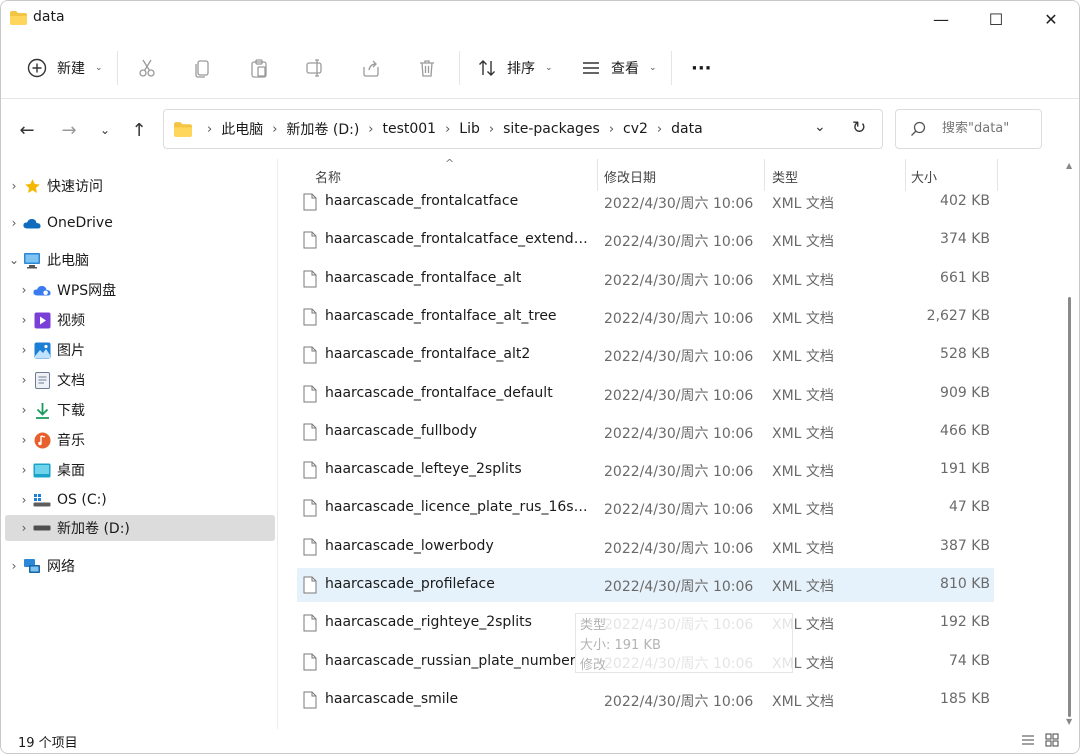 This screenshot has width=1080, height=754. What do you see at coordinates (64, 68) in the screenshot?
I see `new-button: 新建 ⌄` at bounding box center [64, 68].